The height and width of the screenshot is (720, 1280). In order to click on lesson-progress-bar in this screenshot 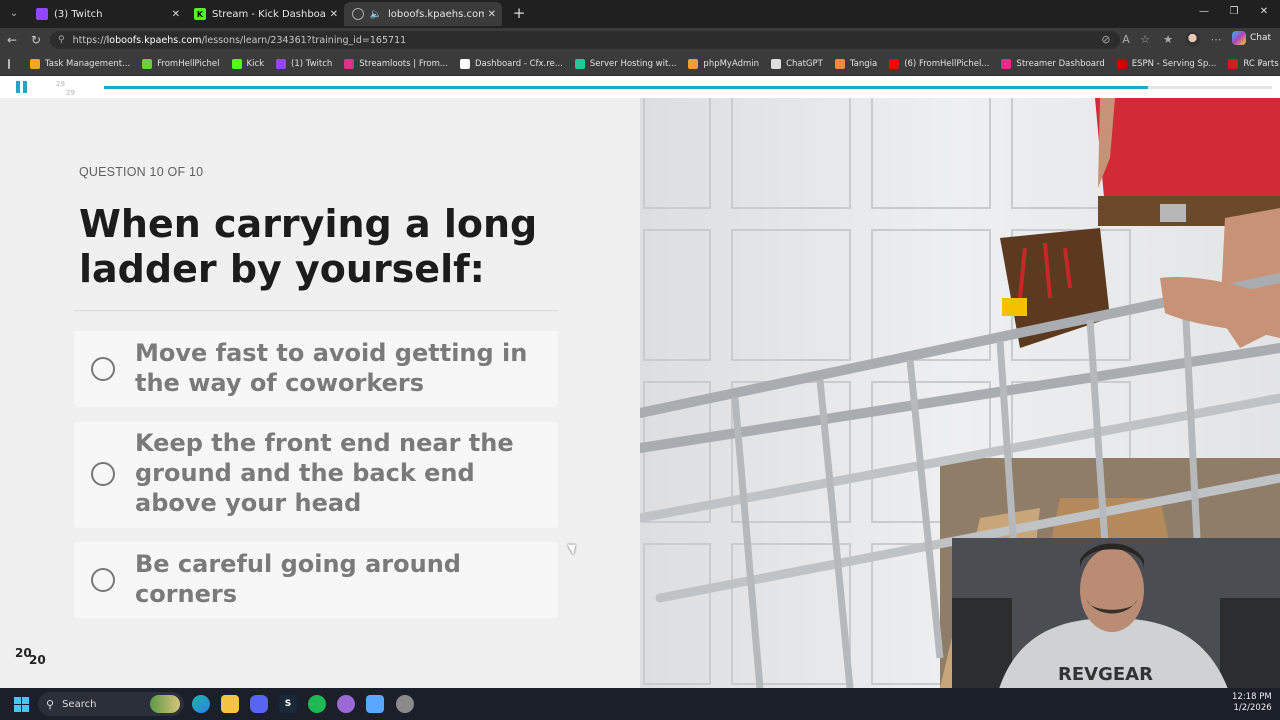, I will do `click(688, 87)`.